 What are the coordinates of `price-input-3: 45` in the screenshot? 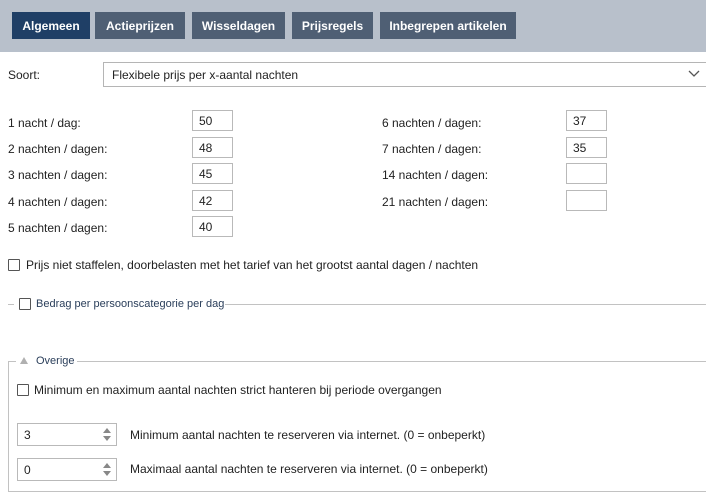 It's located at (212, 173).